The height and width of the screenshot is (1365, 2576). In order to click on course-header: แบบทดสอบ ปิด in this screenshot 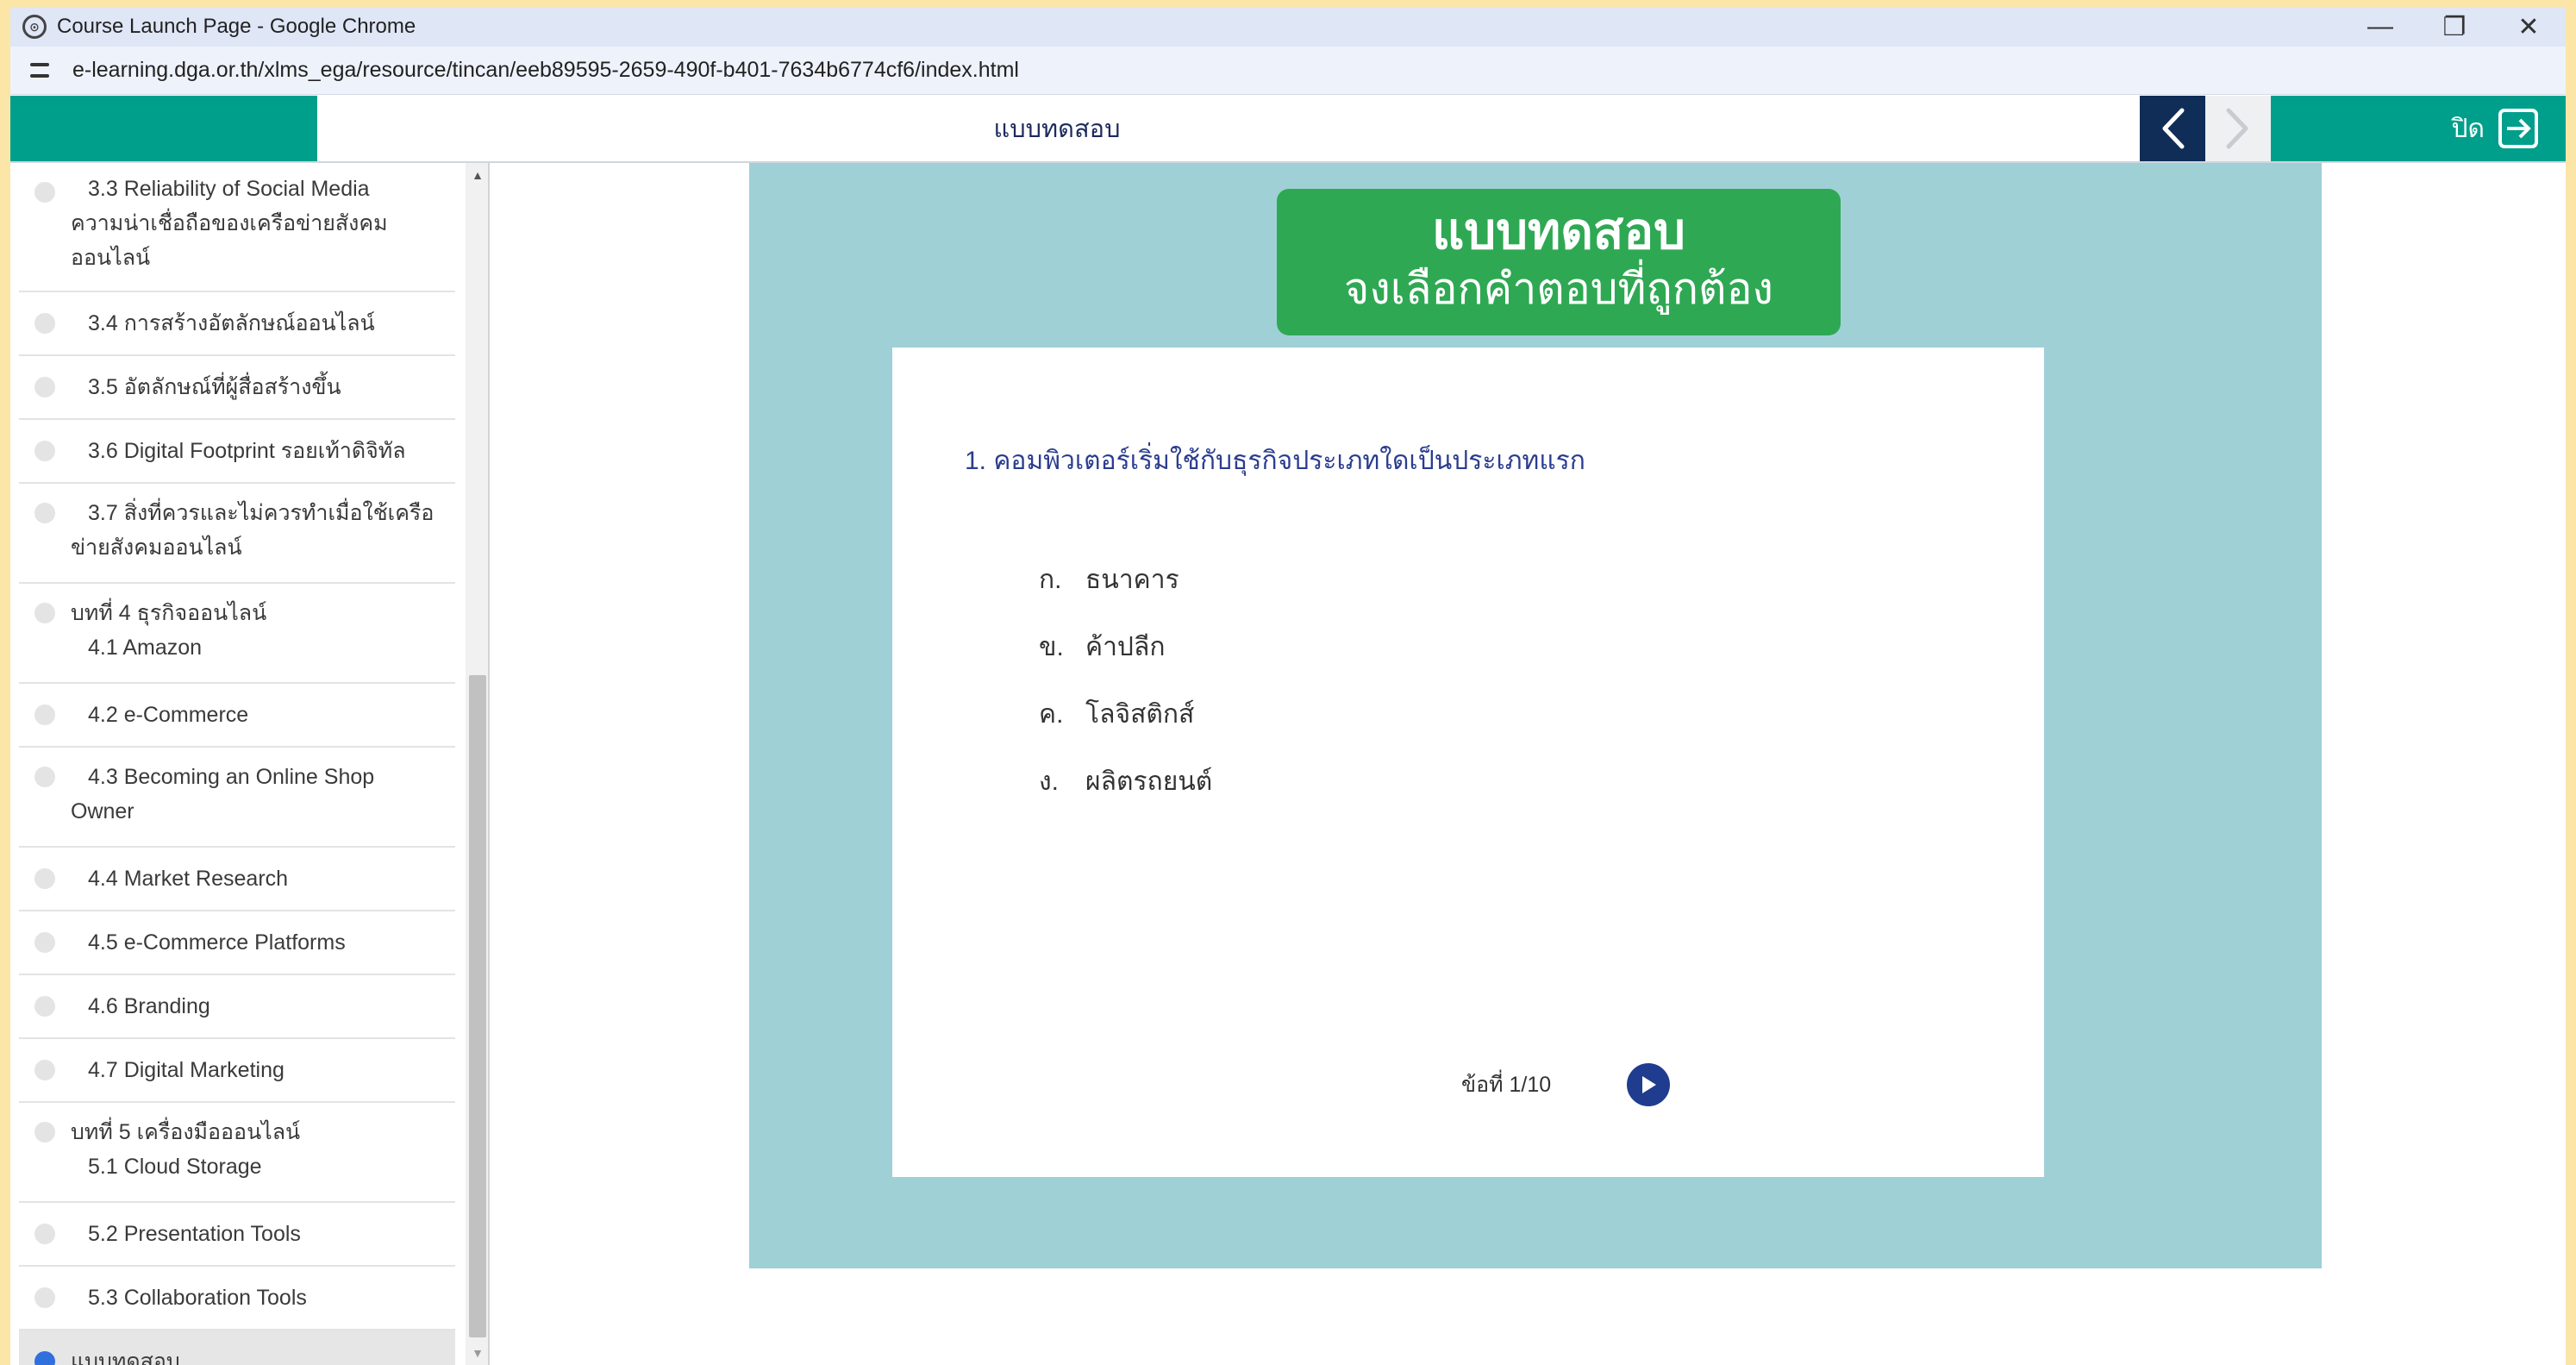, I will do `click(1288, 129)`.